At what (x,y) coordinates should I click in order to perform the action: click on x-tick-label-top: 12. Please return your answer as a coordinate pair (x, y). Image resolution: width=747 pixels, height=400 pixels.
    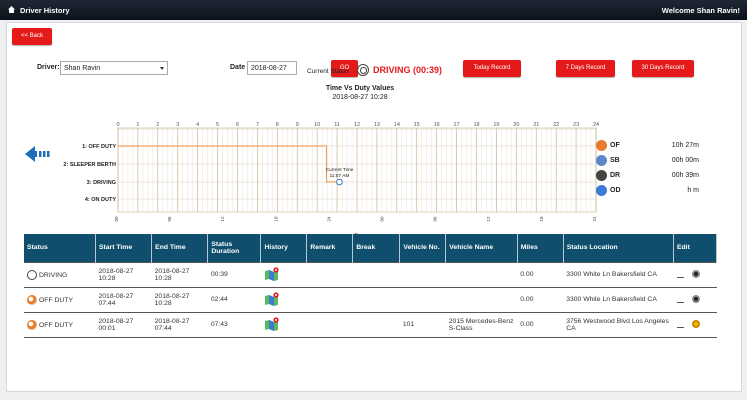
    Looking at the image, I should click on (357, 125).